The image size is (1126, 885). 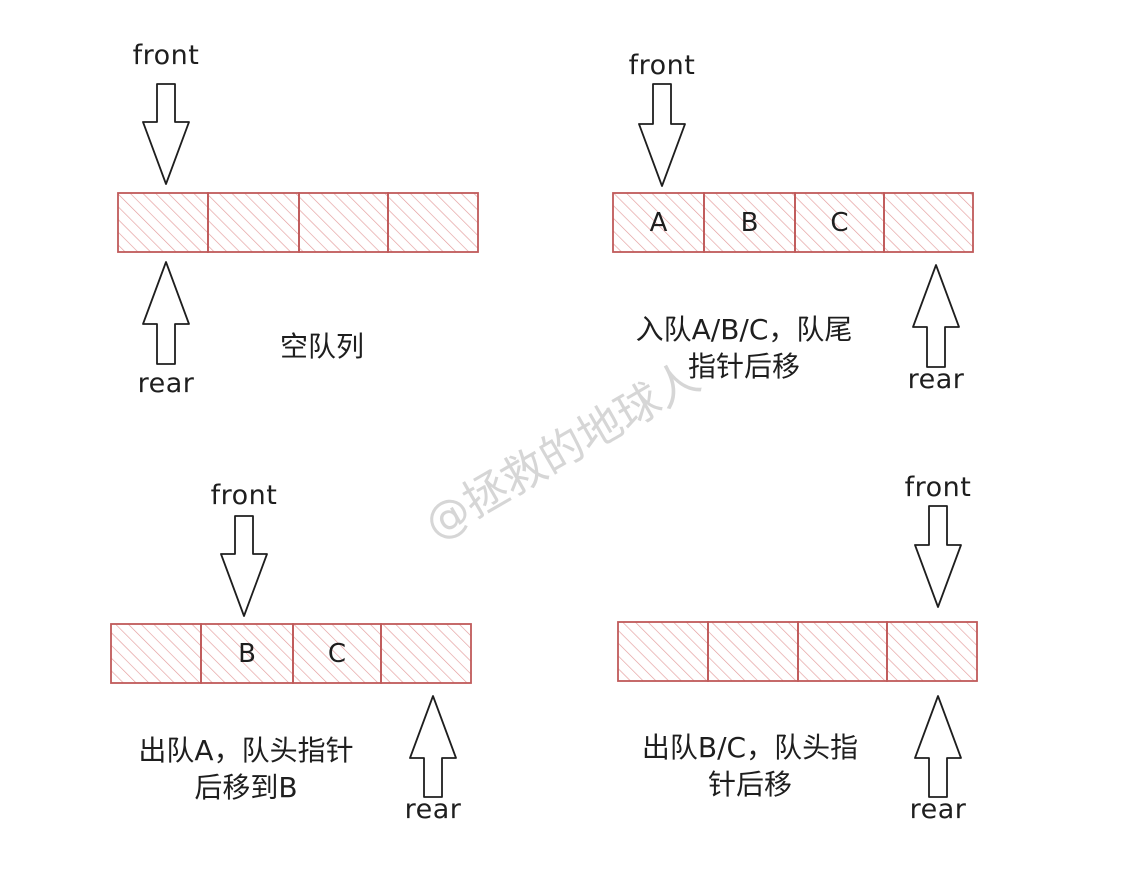 I want to click on caption-line: 针后移, so click(x=750, y=784).